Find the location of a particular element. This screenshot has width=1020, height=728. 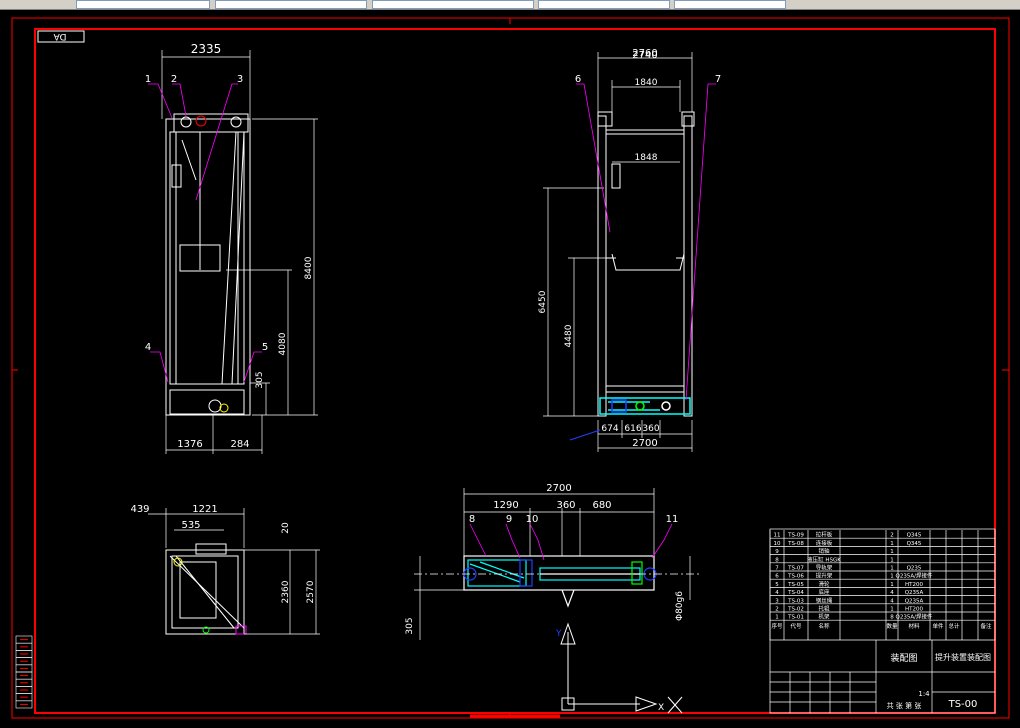

parts-list-cell: 6 is located at coordinates (777, 577).